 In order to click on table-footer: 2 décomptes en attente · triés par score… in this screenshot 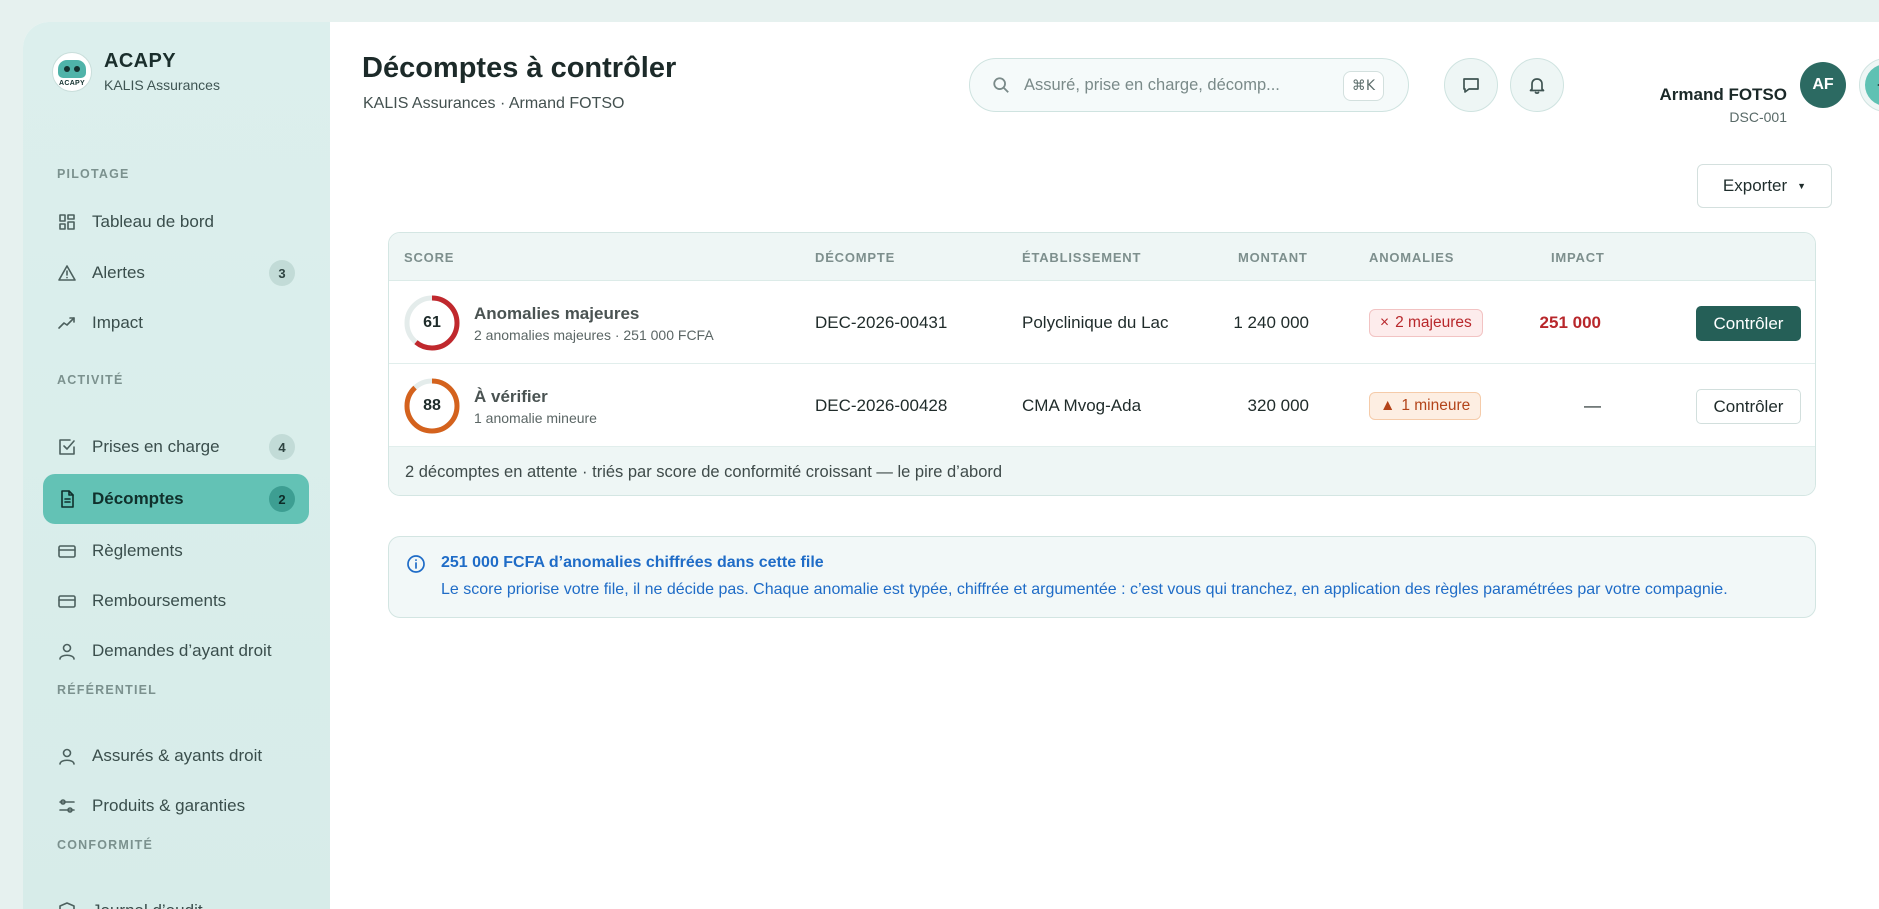, I will do `click(1102, 471)`.